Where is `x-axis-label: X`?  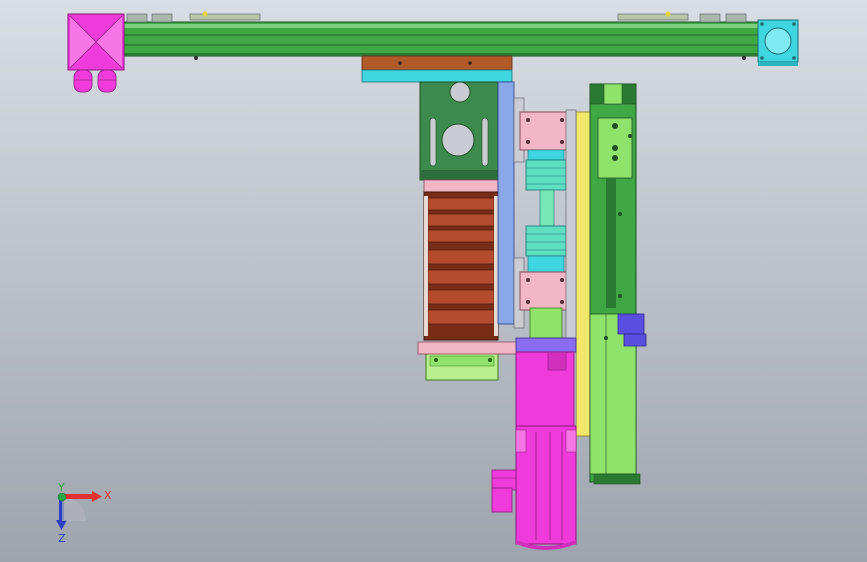
x-axis-label: X is located at coordinates (108, 495).